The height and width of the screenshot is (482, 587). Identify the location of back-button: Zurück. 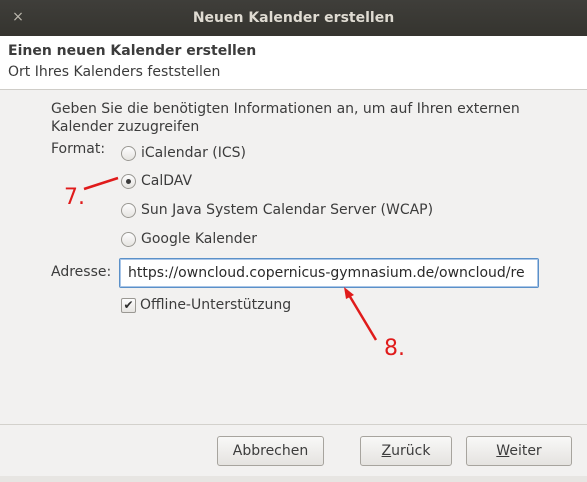
(406, 451).